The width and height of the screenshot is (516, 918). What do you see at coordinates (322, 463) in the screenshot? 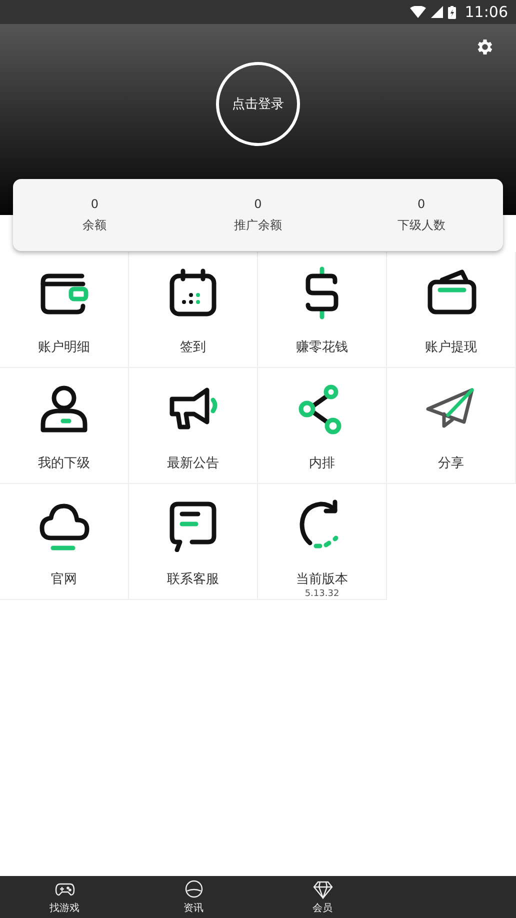
I see `tile-label: 内排` at bounding box center [322, 463].